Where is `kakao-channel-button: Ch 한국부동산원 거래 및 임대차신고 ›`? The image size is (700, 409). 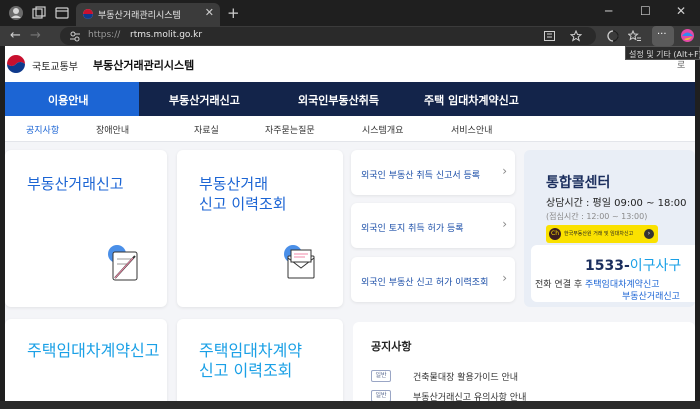
kakao-channel-button: Ch 한국부동산원 거래 및 임대차신고 › is located at coordinates (602, 234).